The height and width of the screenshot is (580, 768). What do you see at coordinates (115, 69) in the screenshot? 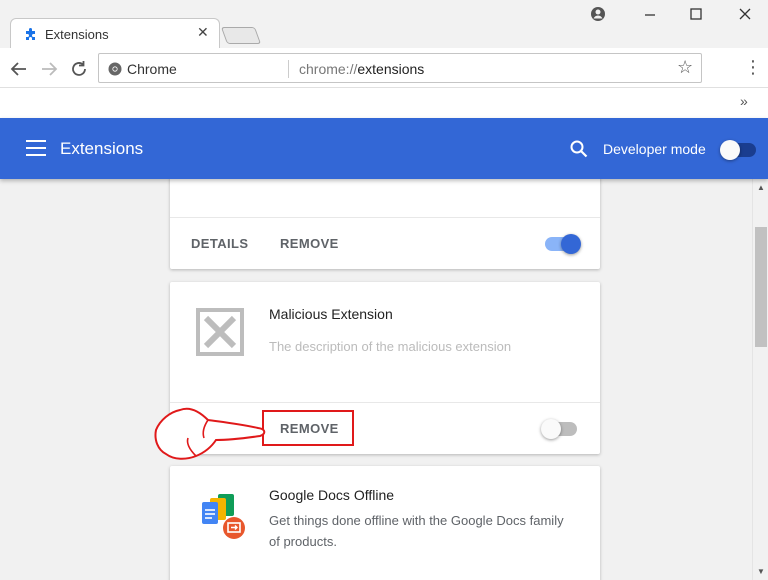
I see `chrome-icon` at bounding box center [115, 69].